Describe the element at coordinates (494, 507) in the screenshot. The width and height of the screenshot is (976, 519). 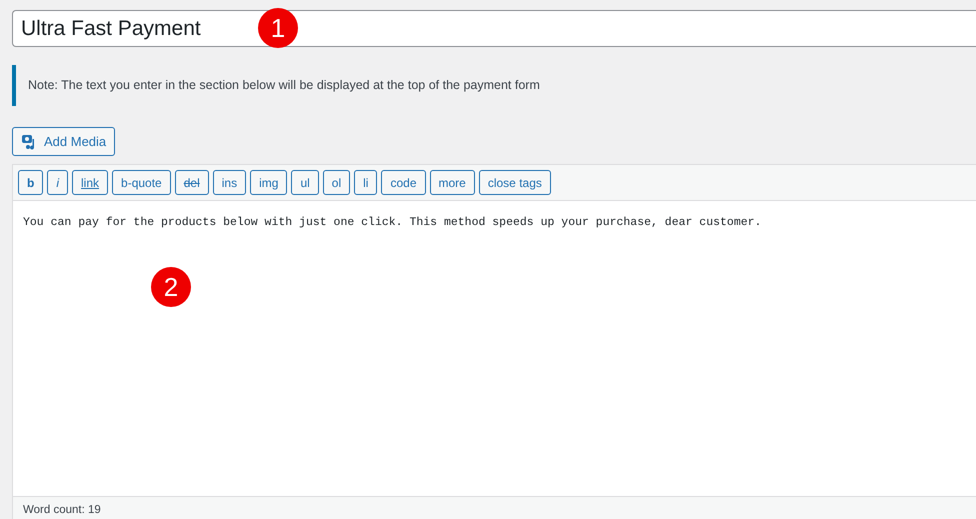
I see `word-count: Word count: 19` at that location.